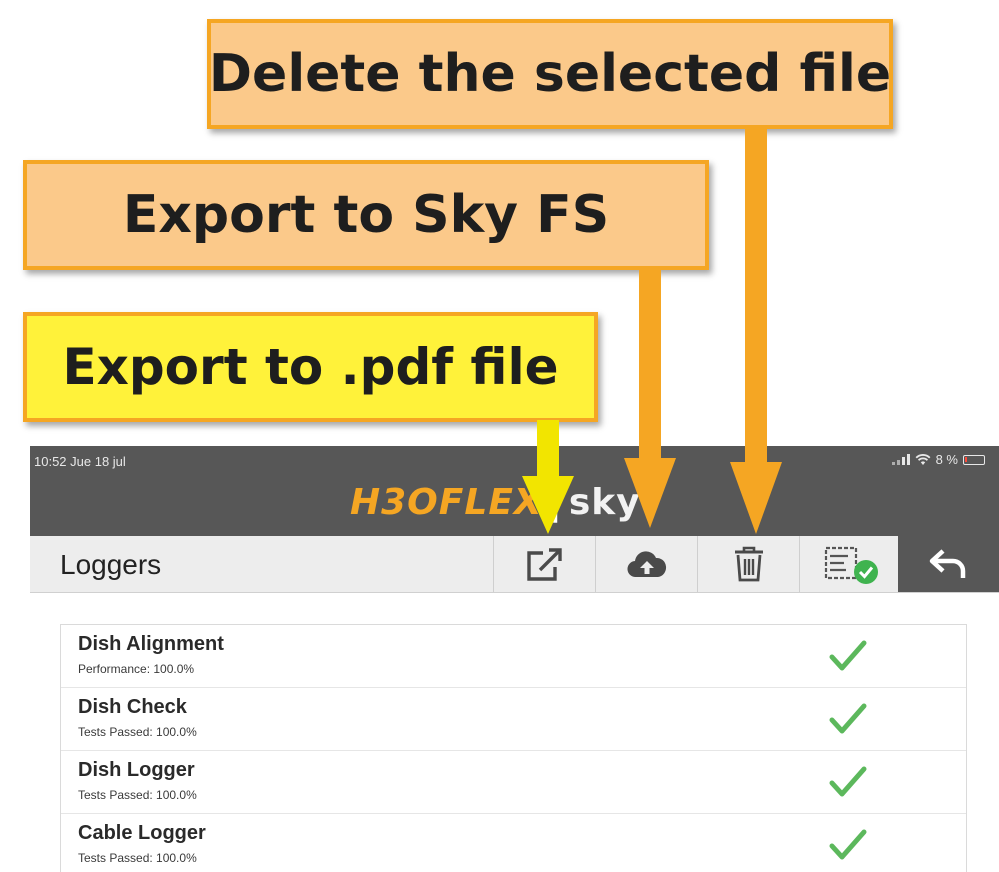  I want to click on callout-delete-text: Delete the selected file, so click(550, 74).